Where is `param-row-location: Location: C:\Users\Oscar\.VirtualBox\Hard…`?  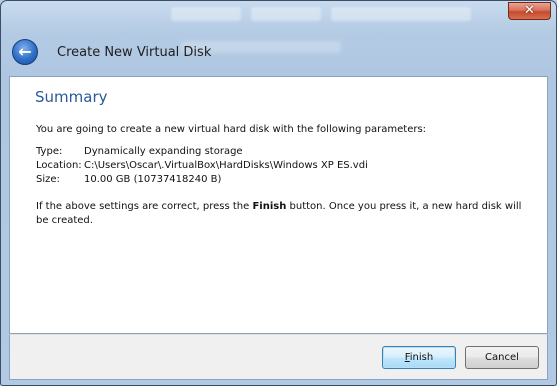
param-row-location: Location: C:\Users\Oscar\.VirtualBox\Hard… is located at coordinates (202, 166).